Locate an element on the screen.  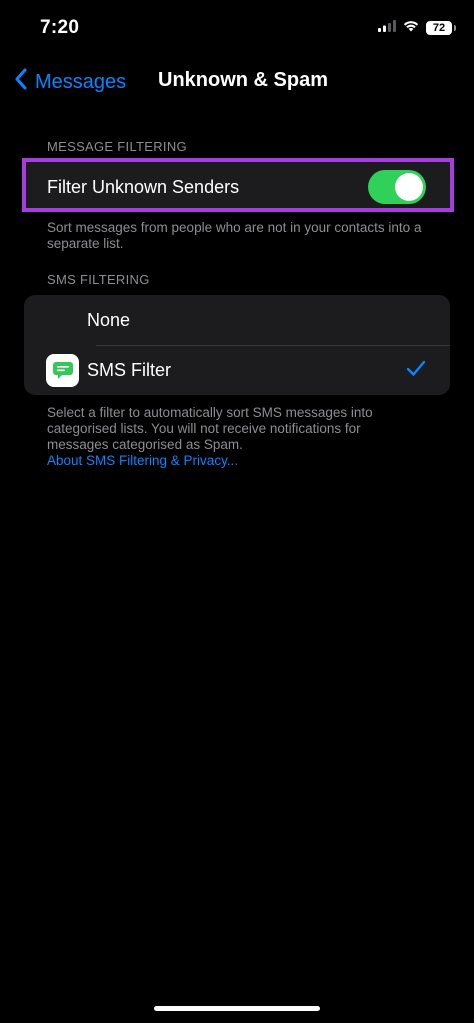
filter-unknown-senders-toggle is located at coordinates (397, 187).